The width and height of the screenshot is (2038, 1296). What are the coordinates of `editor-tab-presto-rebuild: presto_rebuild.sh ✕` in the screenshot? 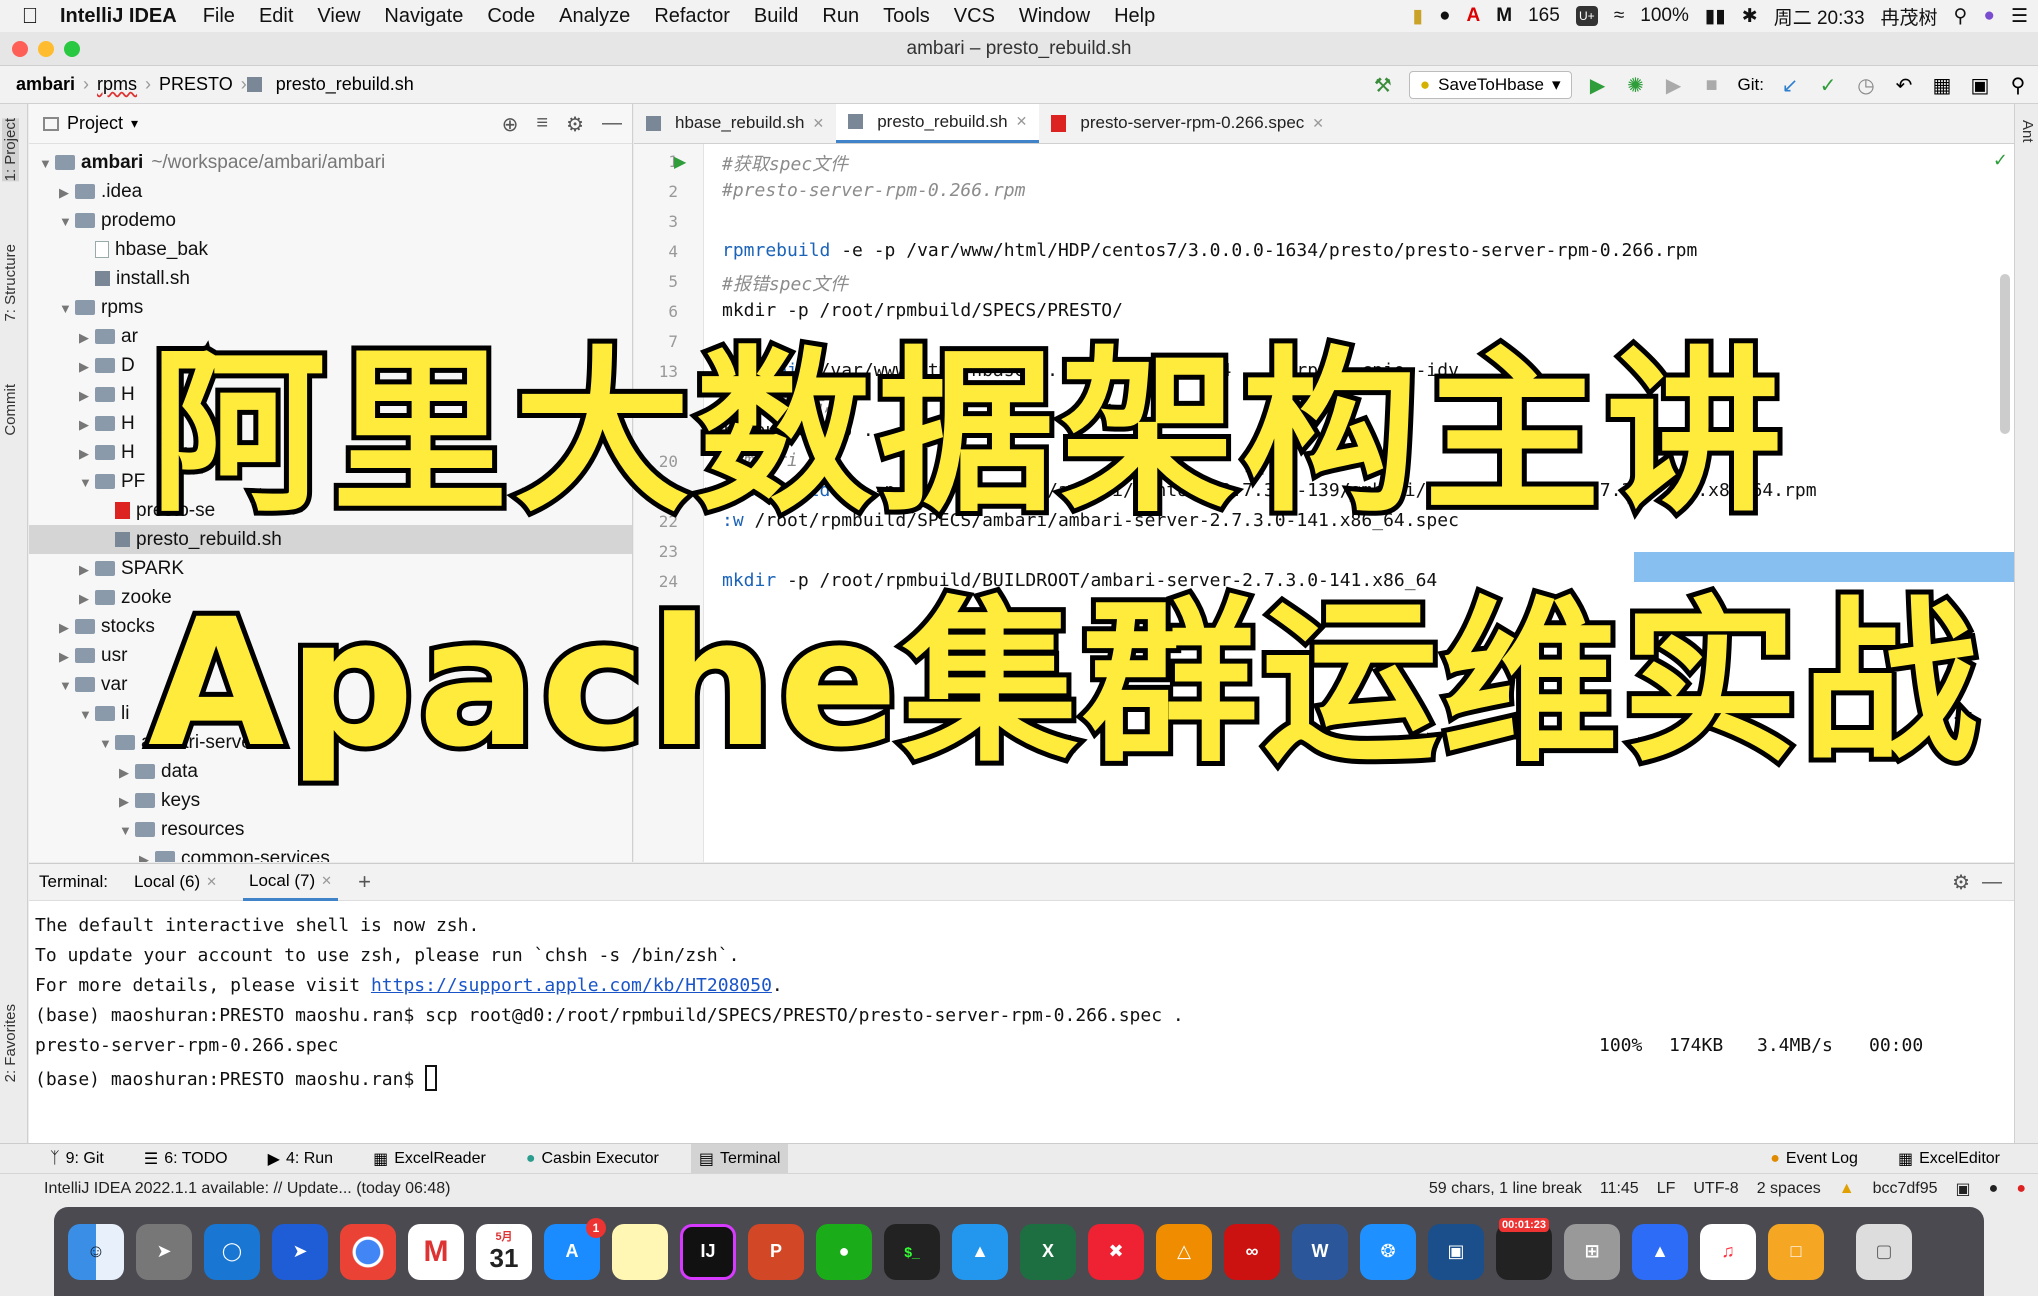 It's located at (938, 123).